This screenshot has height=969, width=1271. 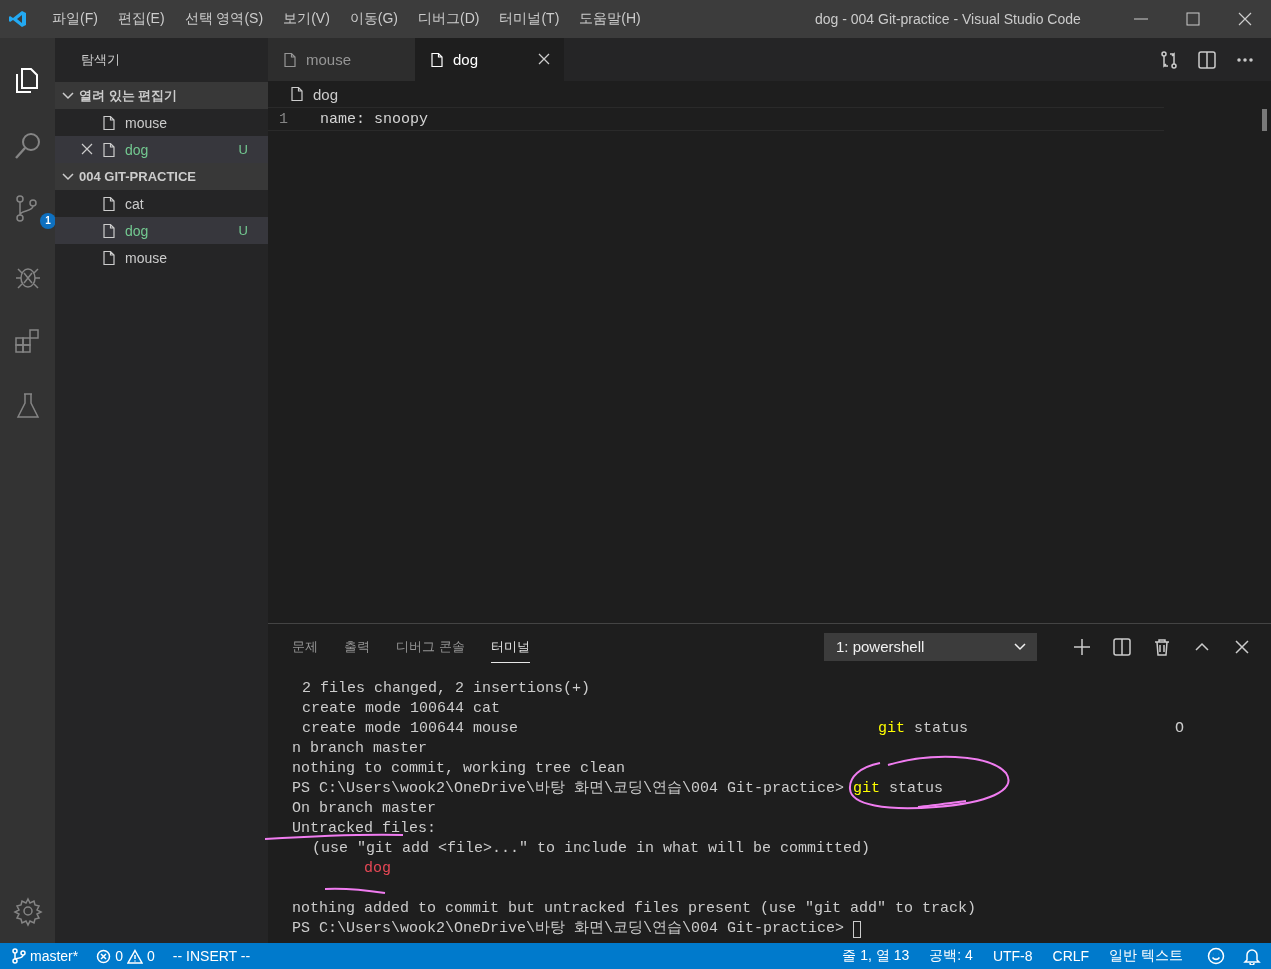 What do you see at coordinates (161, 203) in the screenshot?
I see `file-item: cat` at bounding box center [161, 203].